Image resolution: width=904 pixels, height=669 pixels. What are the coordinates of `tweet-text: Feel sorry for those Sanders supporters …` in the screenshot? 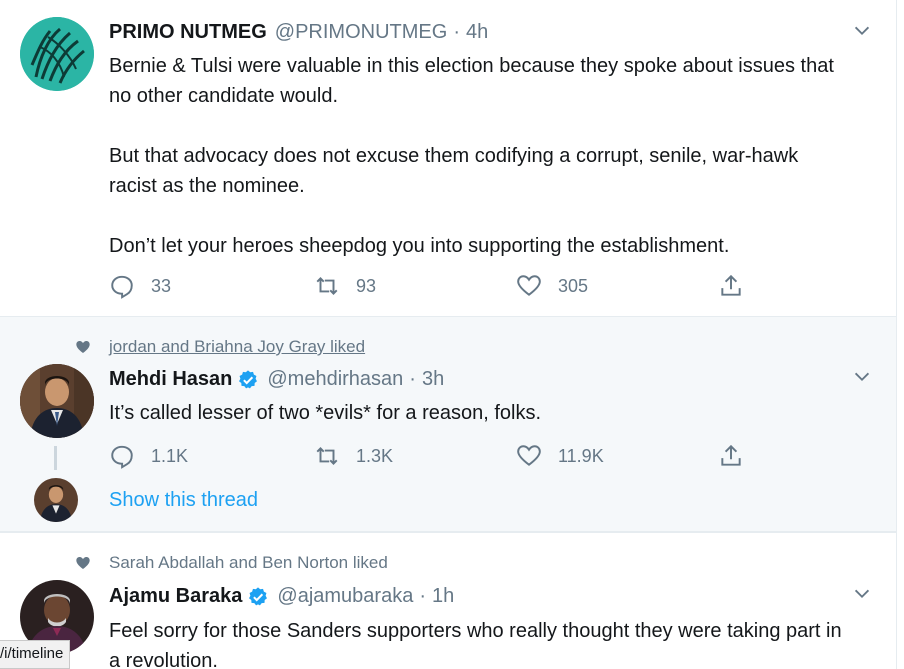 It's located at (475, 644).